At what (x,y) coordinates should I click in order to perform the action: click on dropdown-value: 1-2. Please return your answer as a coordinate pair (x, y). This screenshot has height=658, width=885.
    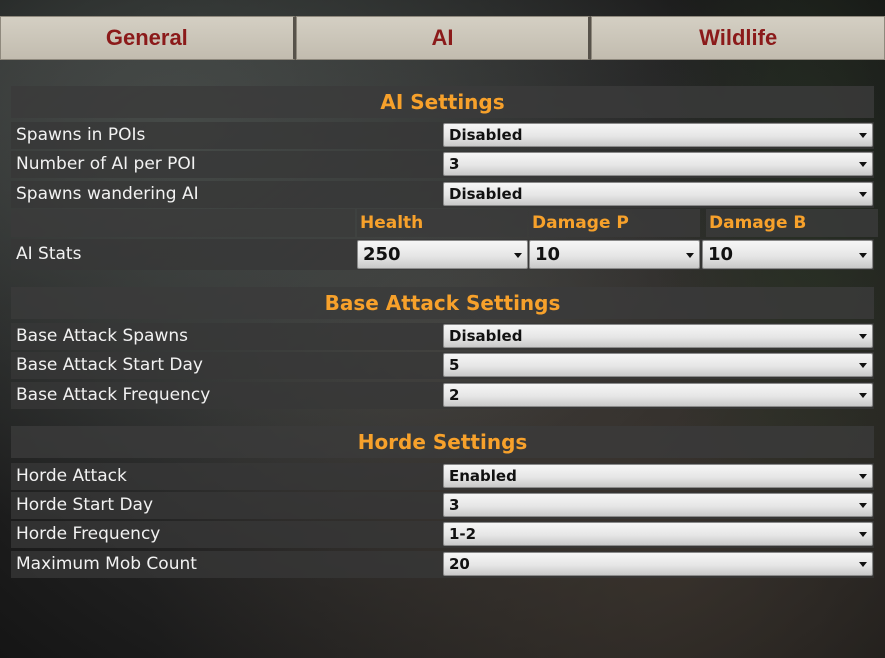
    Looking at the image, I should click on (463, 534).